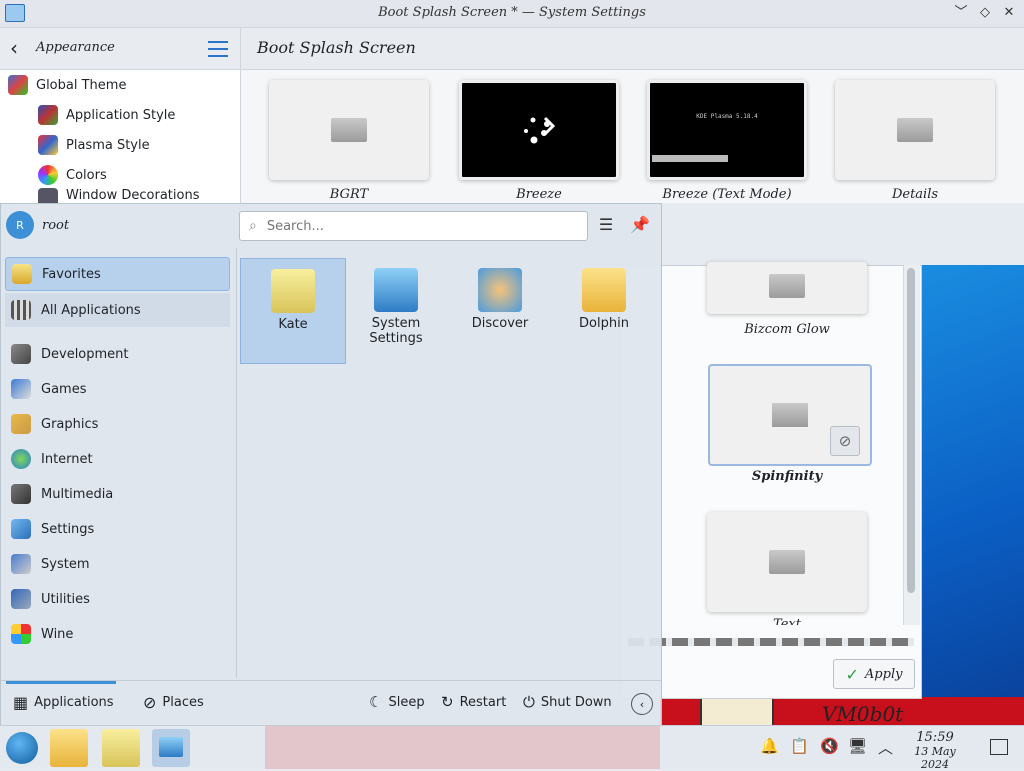 The width and height of the screenshot is (1024, 771). I want to click on user-name: root, so click(56, 225).